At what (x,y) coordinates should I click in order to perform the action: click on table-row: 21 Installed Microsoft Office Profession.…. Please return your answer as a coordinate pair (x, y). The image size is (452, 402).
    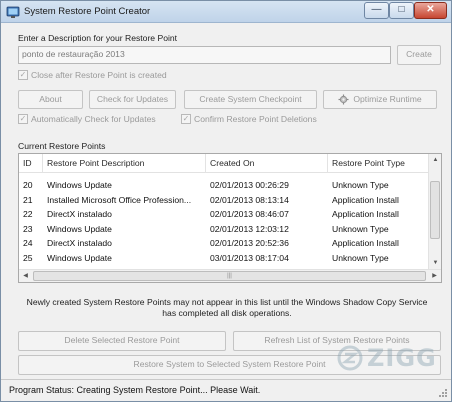
    Looking at the image, I should click on (224, 200).